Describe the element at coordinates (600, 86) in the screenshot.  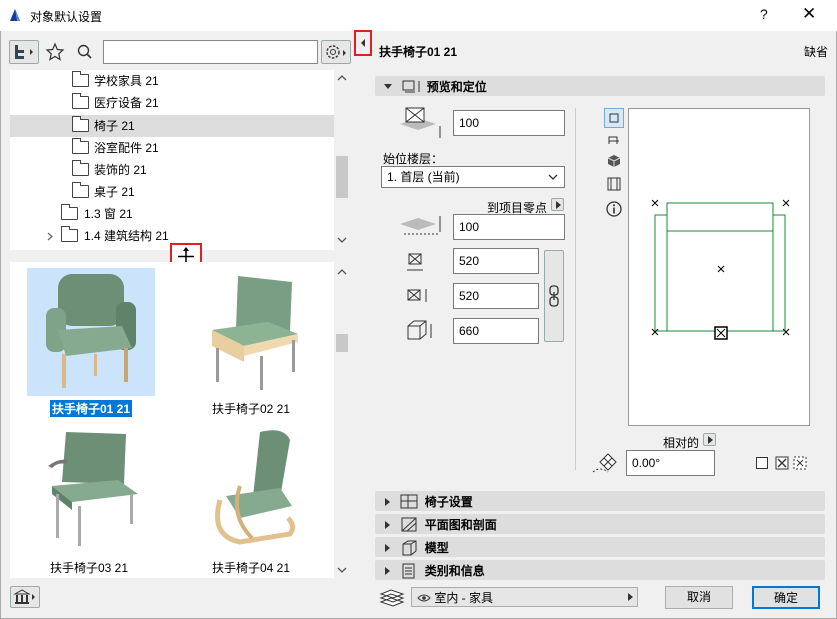
I see `section-preview-header: 预览和定位` at that location.